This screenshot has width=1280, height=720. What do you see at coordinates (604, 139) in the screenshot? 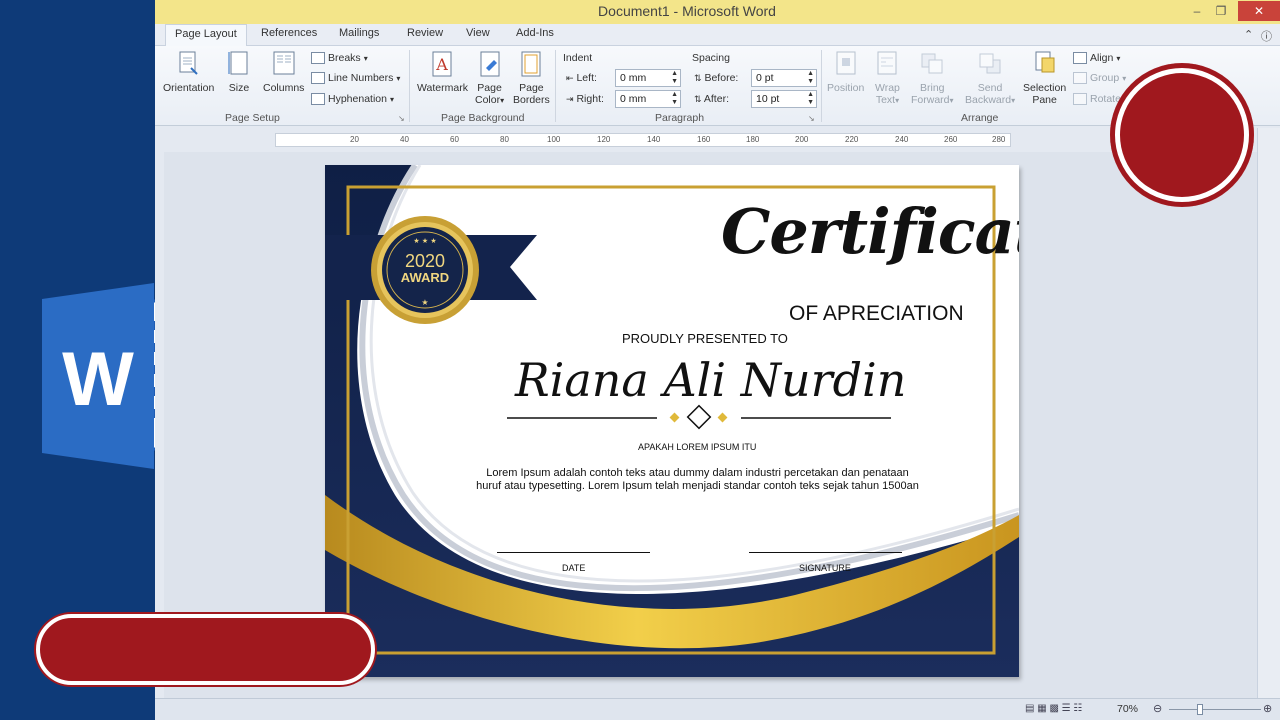
I see `ruler-tick: 120` at bounding box center [604, 139].